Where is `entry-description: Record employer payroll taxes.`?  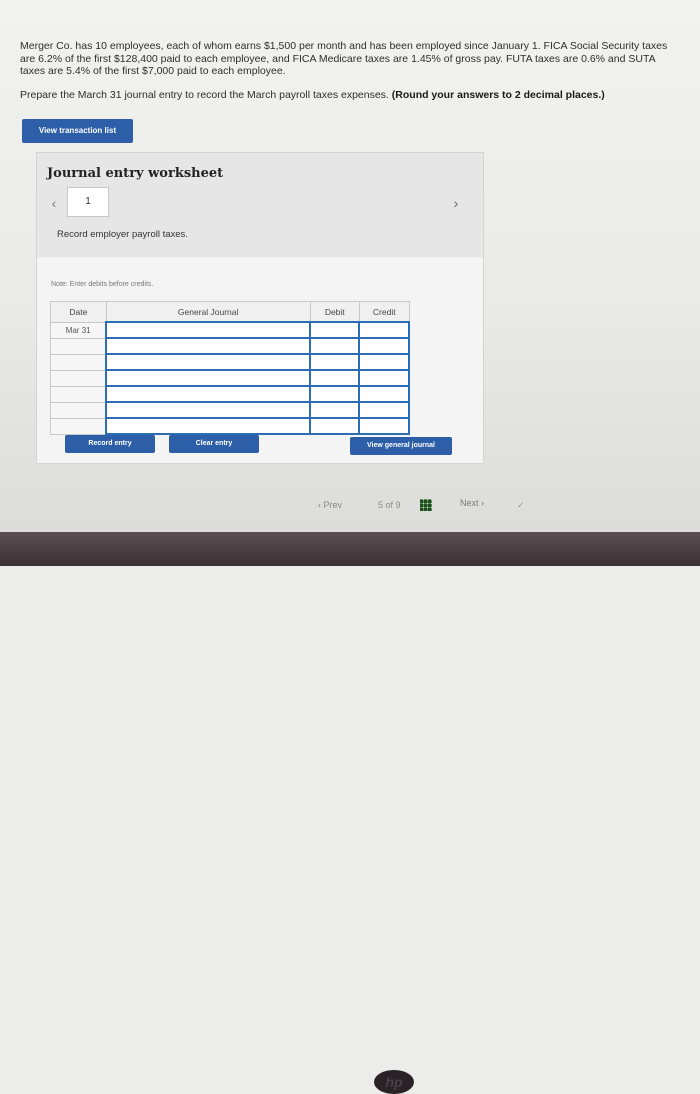 entry-description: Record employer payroll taxes. is located at coordinates (122, 234).